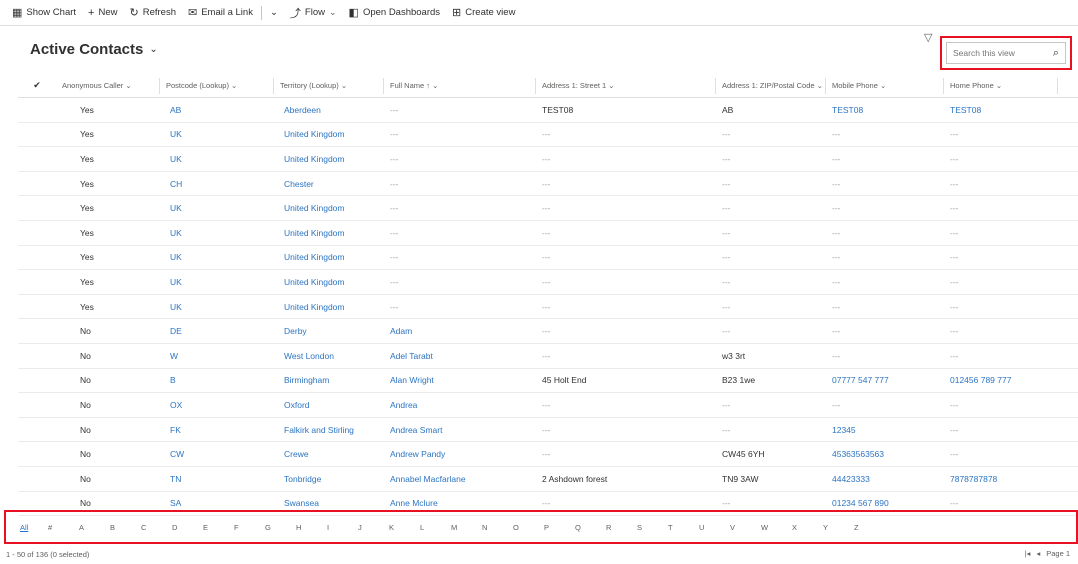  I want to click on column-header-mobile-phone: Mobile Phone ⌄, so click(885, 85).